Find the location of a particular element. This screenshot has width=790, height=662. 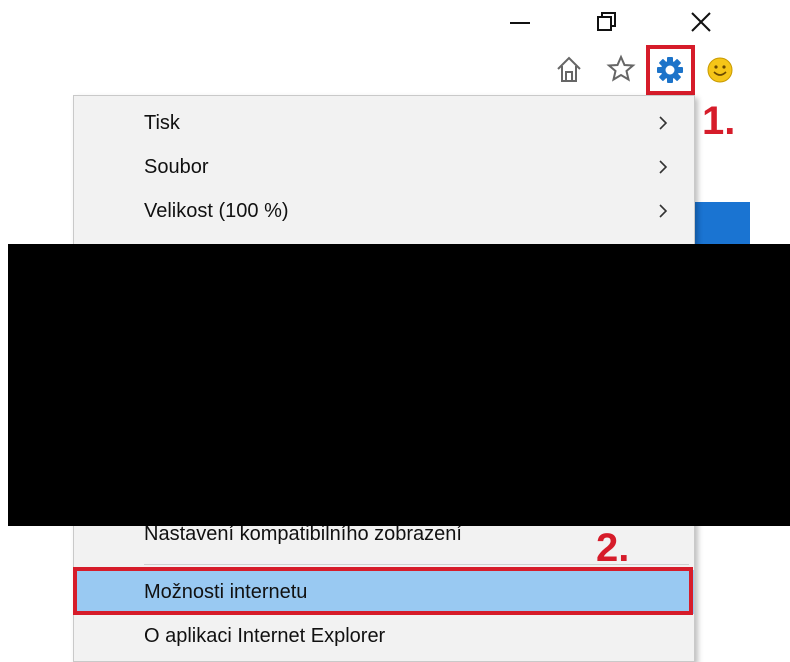

feedback-smiley-icon is located at coordinates (720, 70).